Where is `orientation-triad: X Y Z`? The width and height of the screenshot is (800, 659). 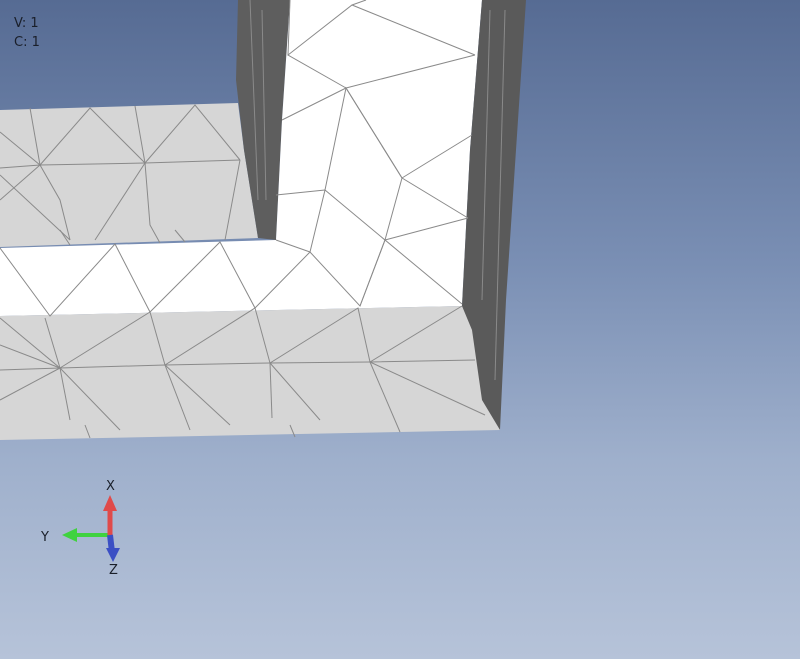
orientation-triad: X Y Z is located at coordinates (80, 528).